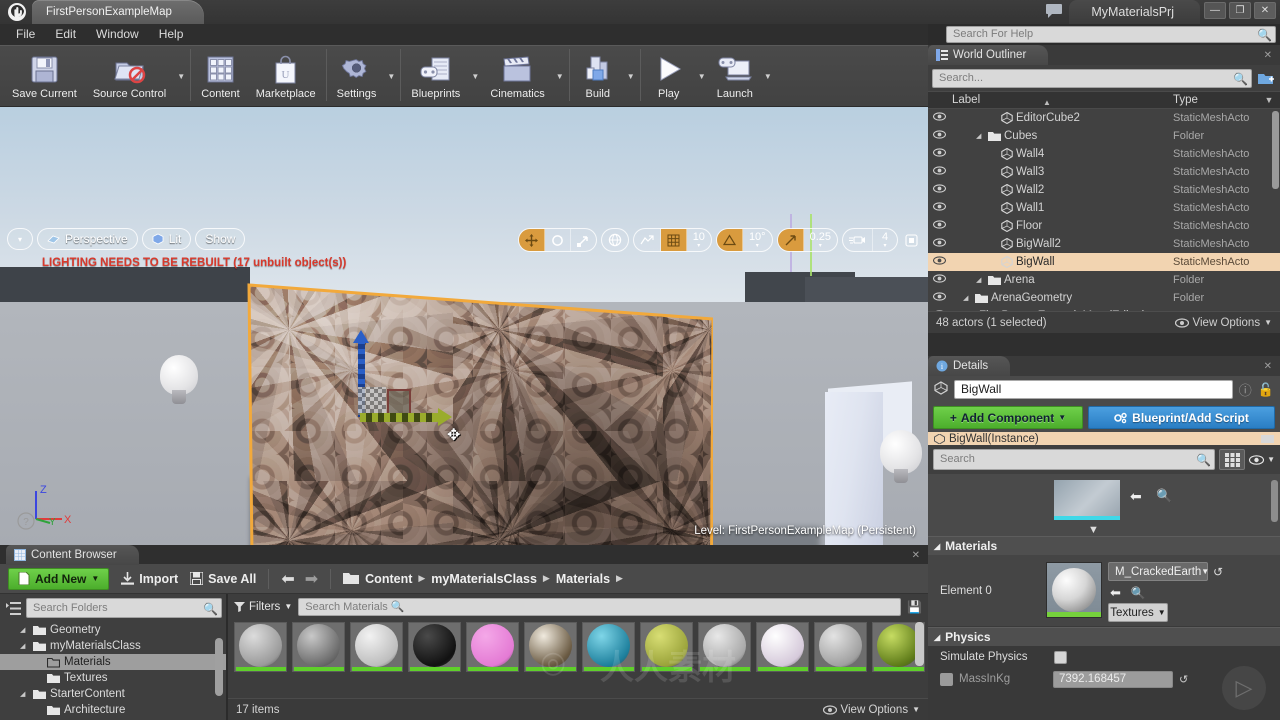 The height and width of the screenshot is (720, 1280). I want to click on details-view-options-button: ▼, so click(1262, 459).